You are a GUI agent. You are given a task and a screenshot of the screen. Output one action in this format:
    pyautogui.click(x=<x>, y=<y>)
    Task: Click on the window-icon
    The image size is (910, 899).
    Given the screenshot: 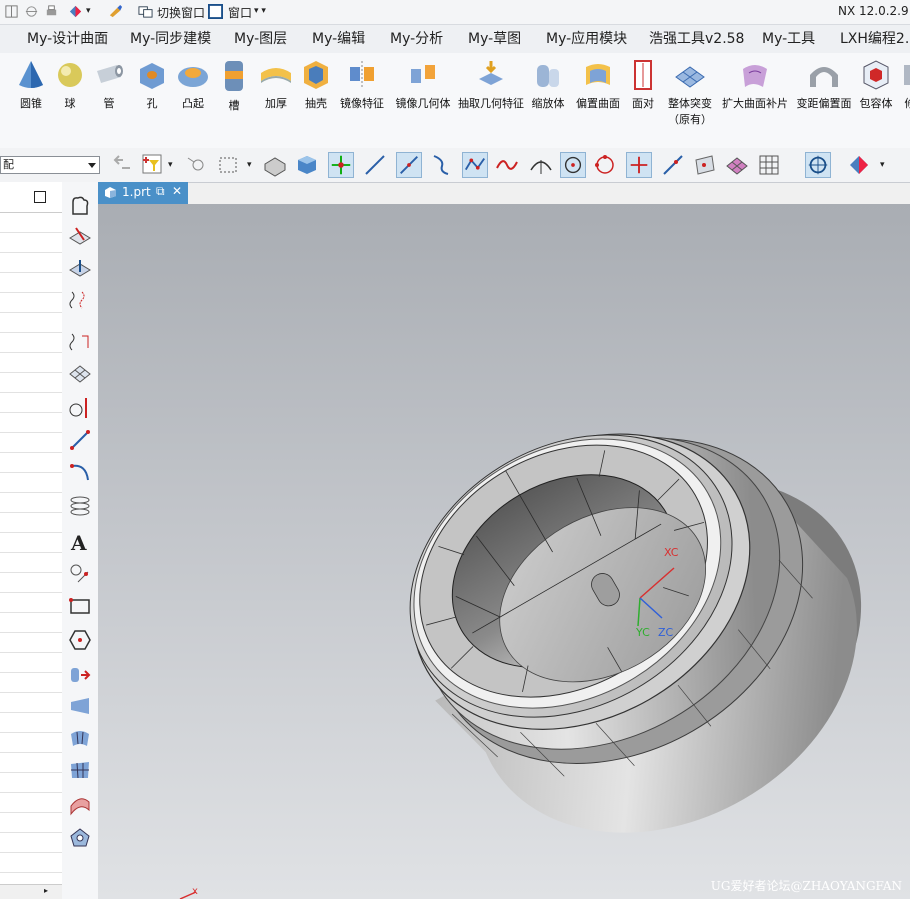 What is the action you would take?
    pyautogui.click(x=215, y=11)
    